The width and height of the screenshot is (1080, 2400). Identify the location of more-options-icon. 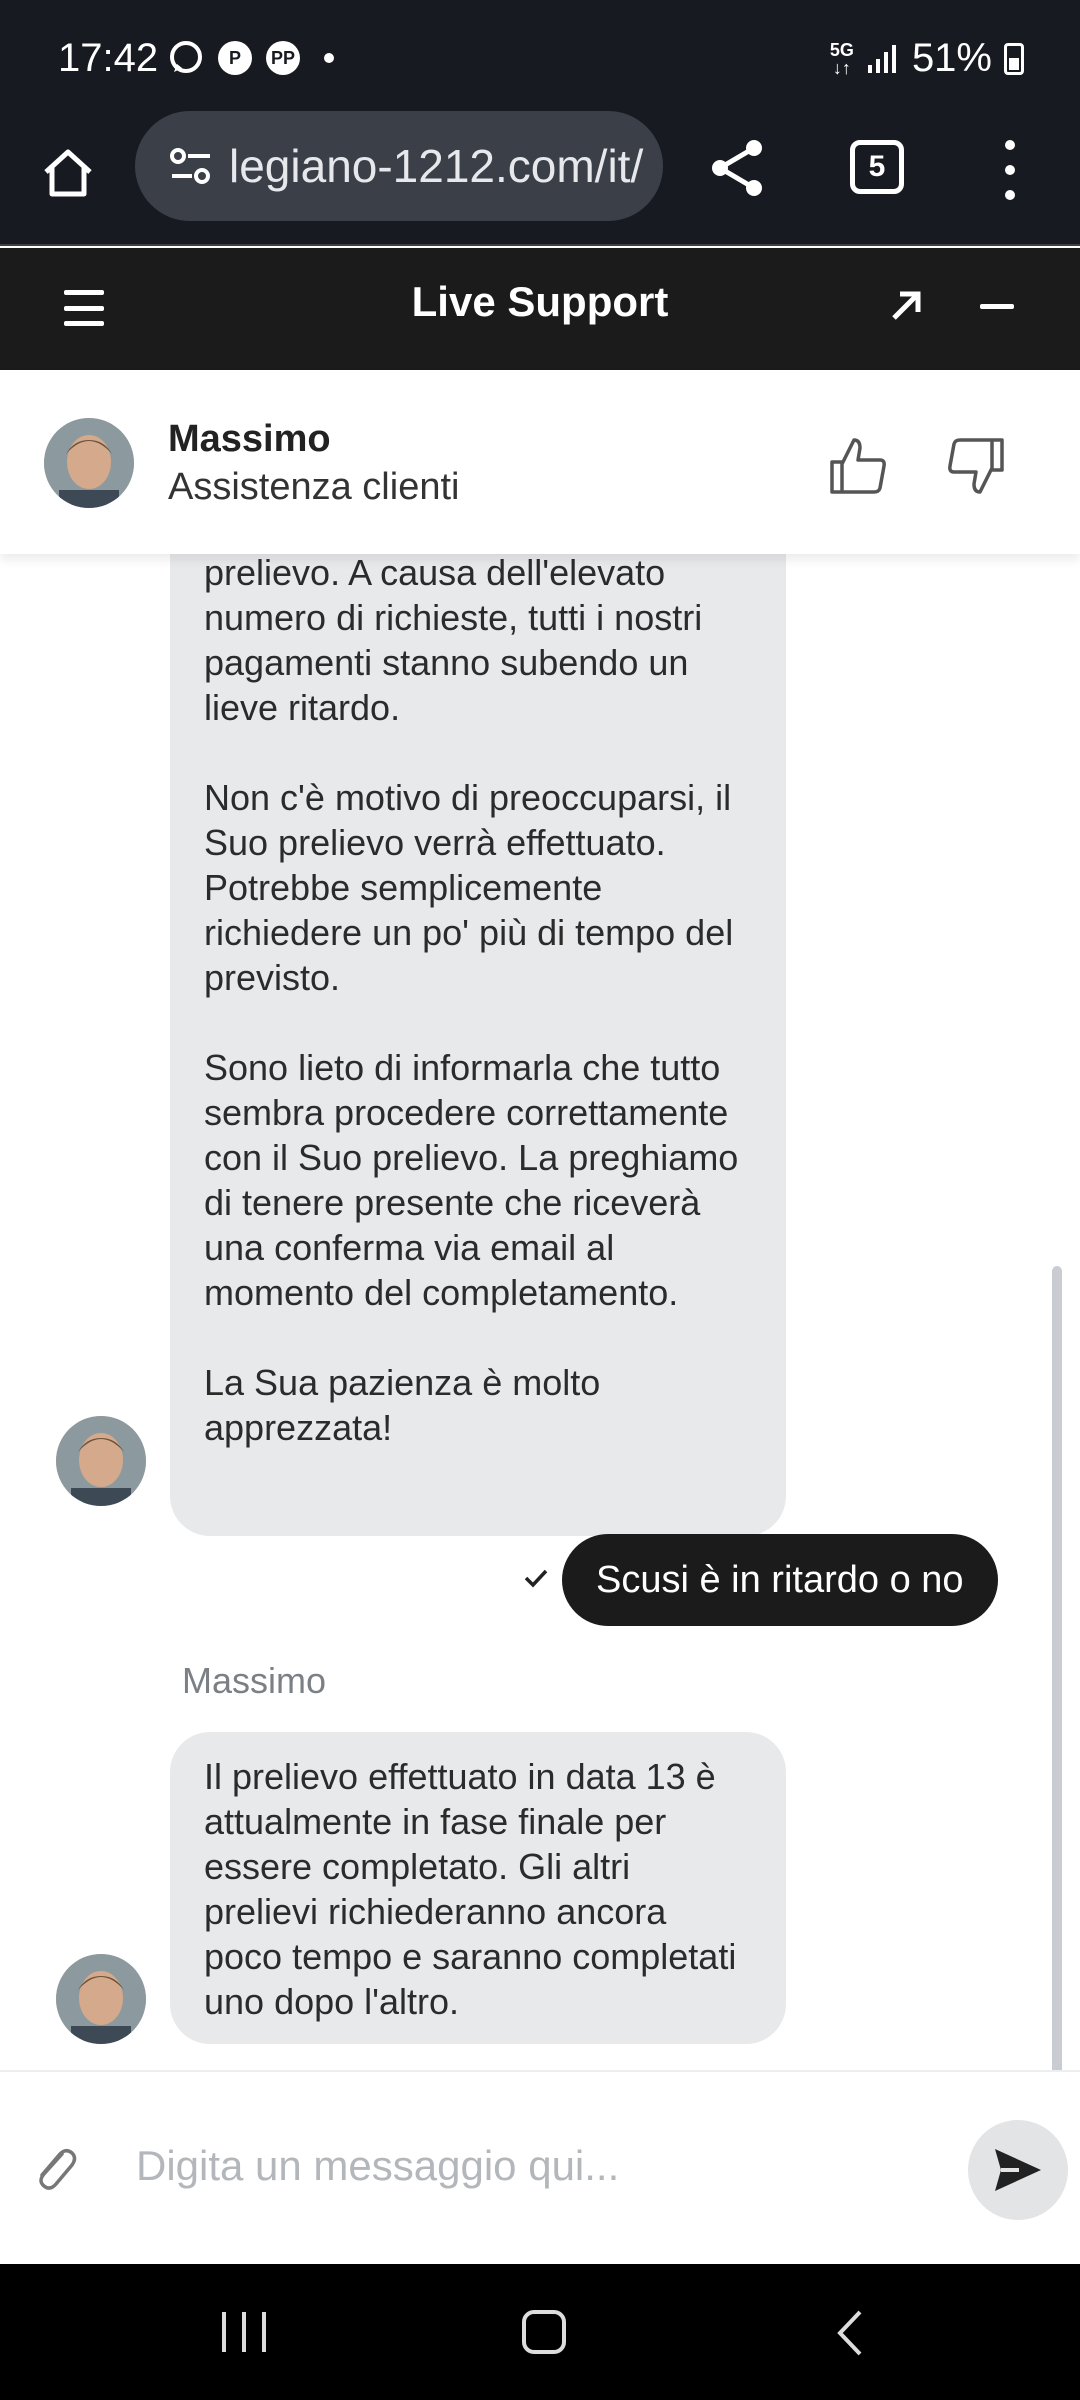
(1010, 170).